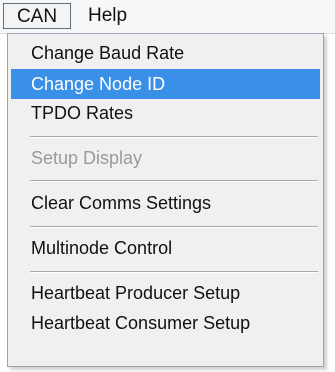  What do you see at coordinates (165, 323) in the screenshot?
I see `menu-item-heartbeat-consumer-setup: Heartbeat Consumer Setup` at bounding box center [165, 323].